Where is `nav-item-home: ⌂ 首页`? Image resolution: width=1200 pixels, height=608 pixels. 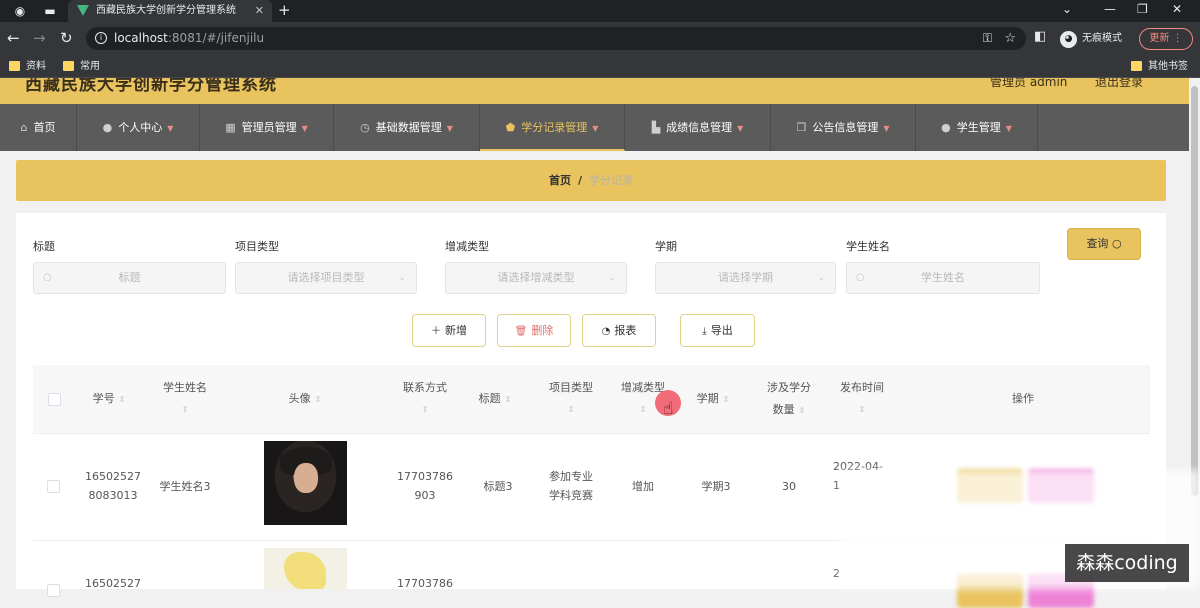
nav-item-home: ⌂ 首页 is located at coordinates (38, 127).